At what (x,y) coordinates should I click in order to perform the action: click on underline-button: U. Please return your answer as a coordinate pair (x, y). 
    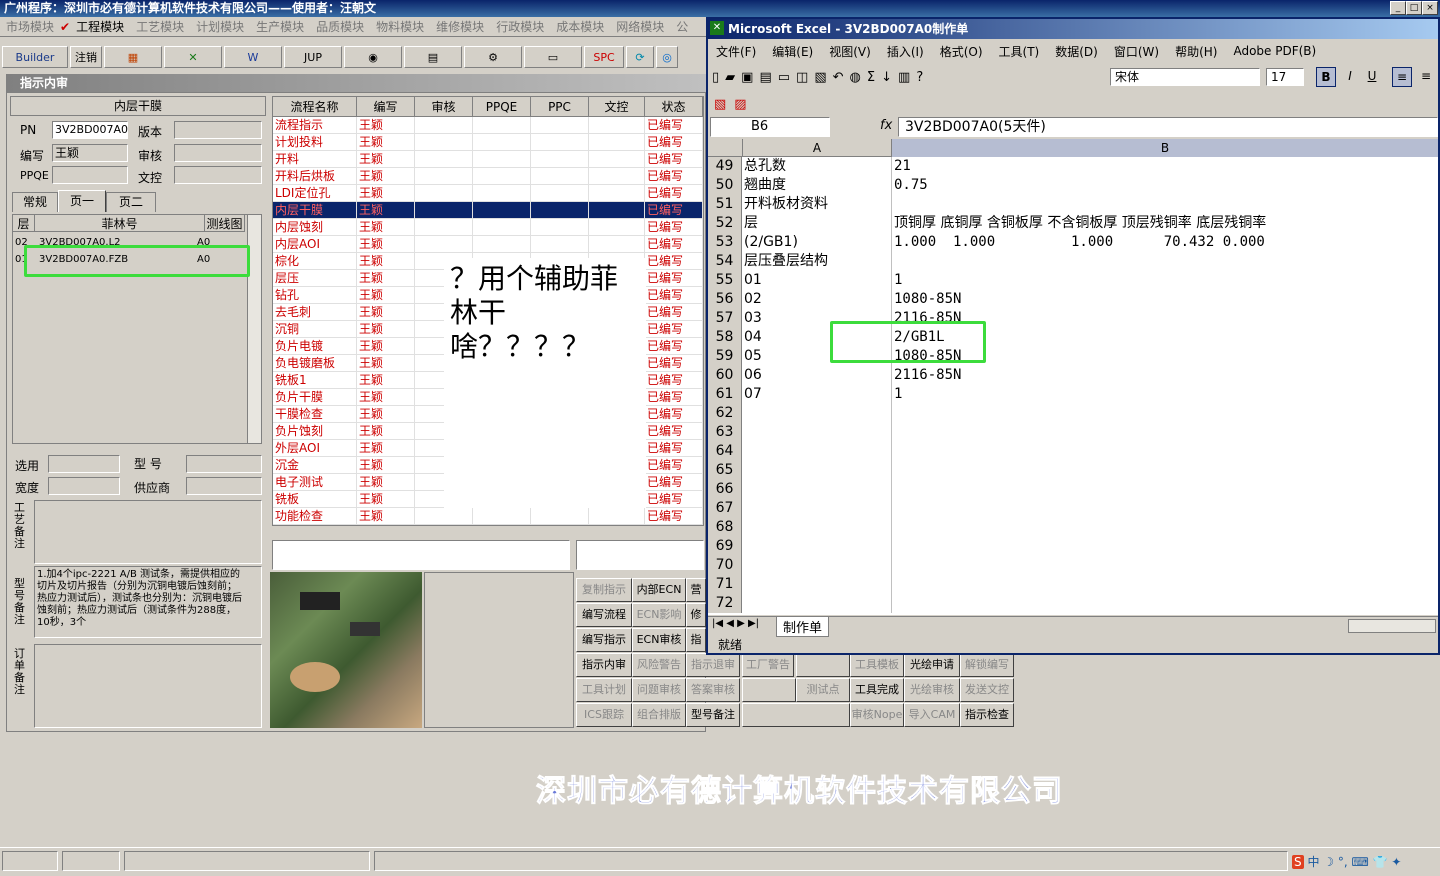
    Looking at the image, I should click on (1372, 77).